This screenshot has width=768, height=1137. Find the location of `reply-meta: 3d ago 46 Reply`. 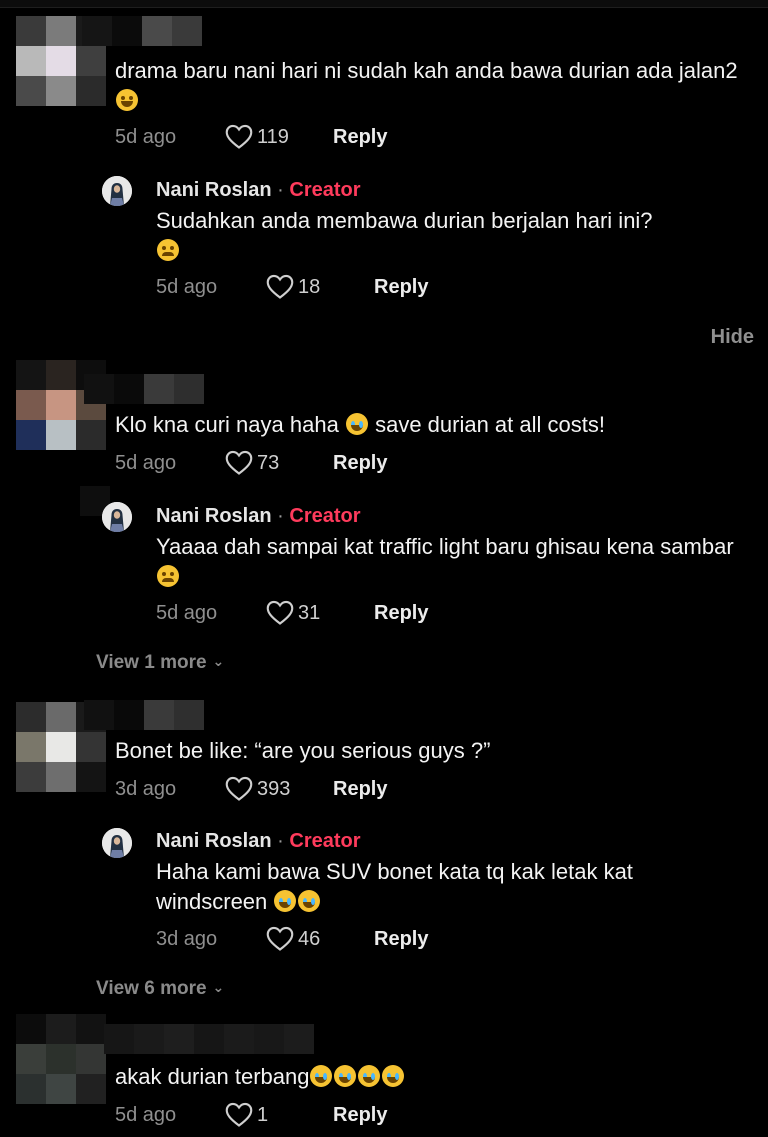

reply-meta: 3d ago 46 Reply is located at coordinates (292, 939).